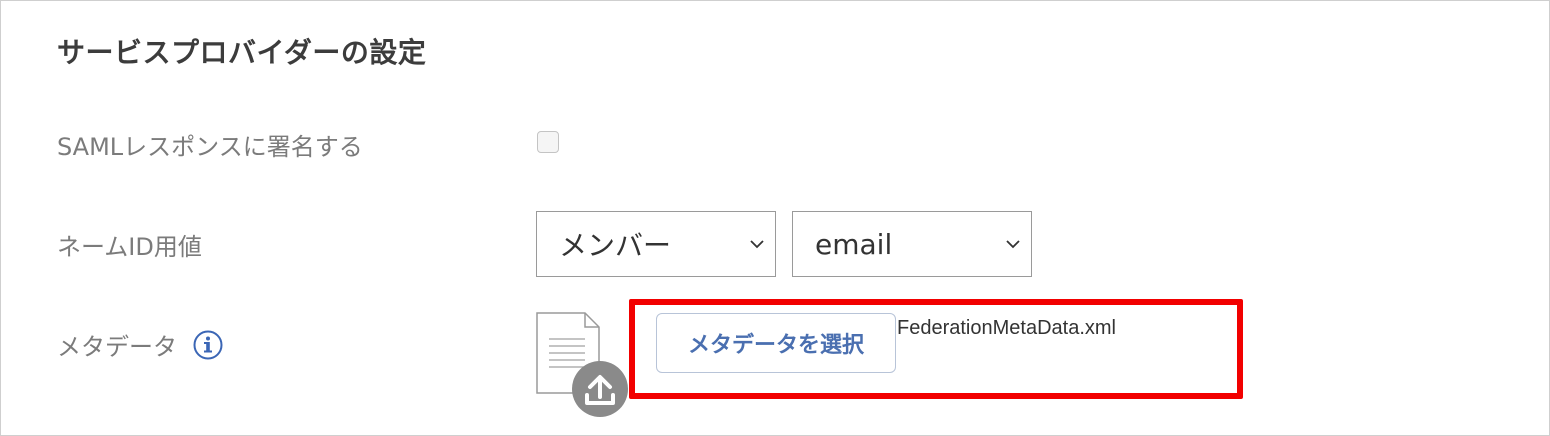  Describe the element at coordinates (117, 347) in the screenshot. I see `metadata-label: メタデータ` at that location.